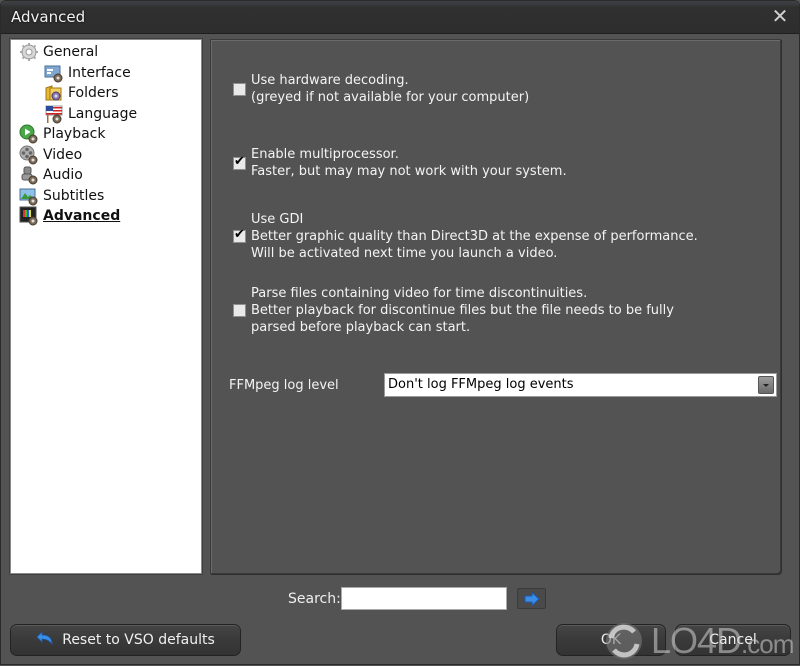  Describe the element at coordinates (29, 175) in the screenshot. I see `speaker-icon` at that location.